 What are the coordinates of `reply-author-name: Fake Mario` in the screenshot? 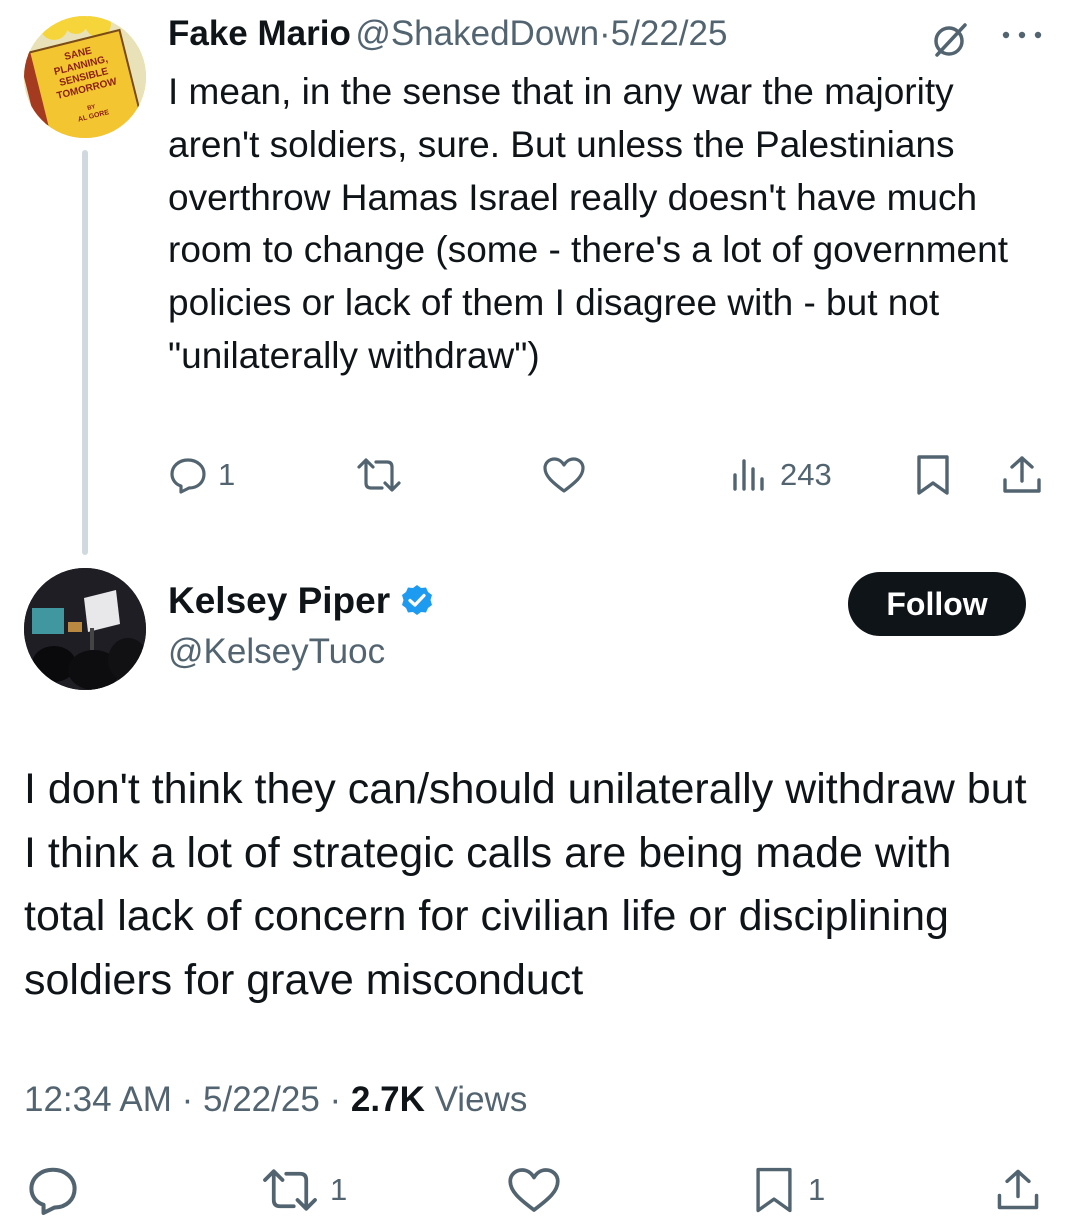 It's located at (259, 33).